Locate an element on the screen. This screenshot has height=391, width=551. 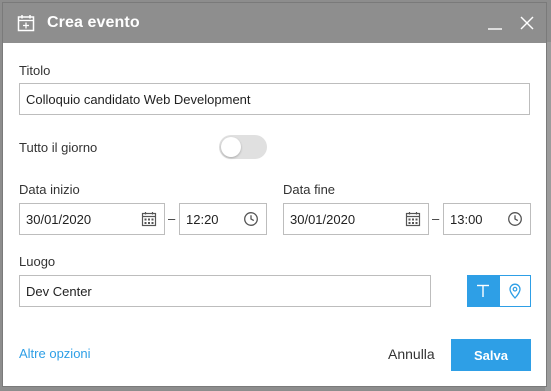
location-label: Luogo is located at coordinates (37, 261).